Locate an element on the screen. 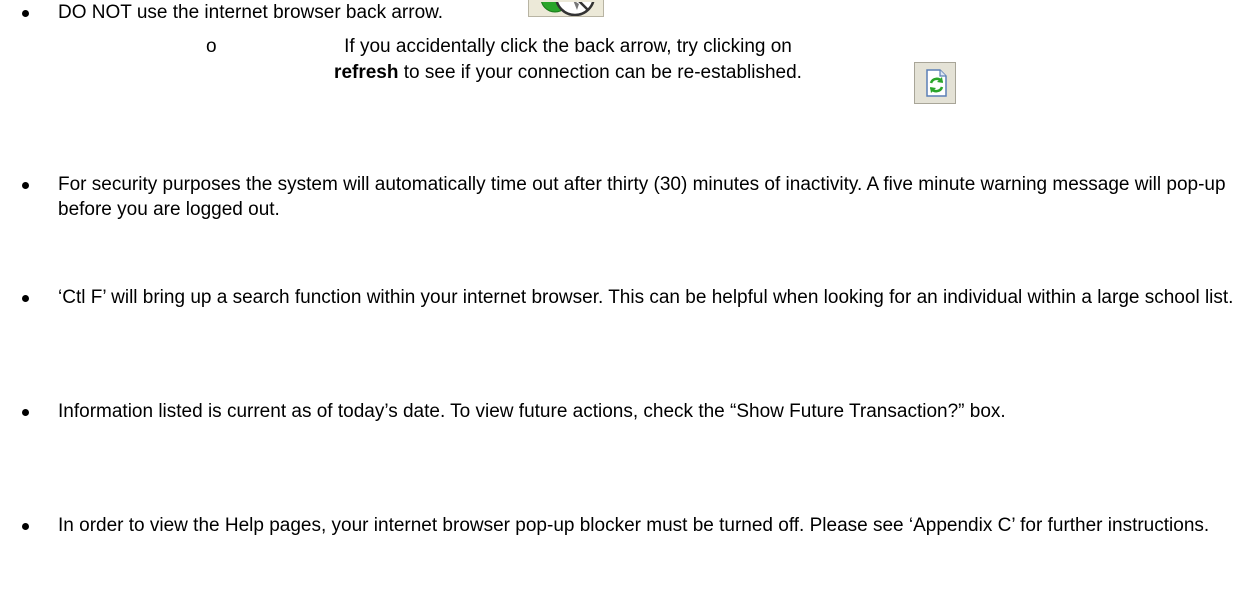  refresh-icon is located at coordinates (936, 83).